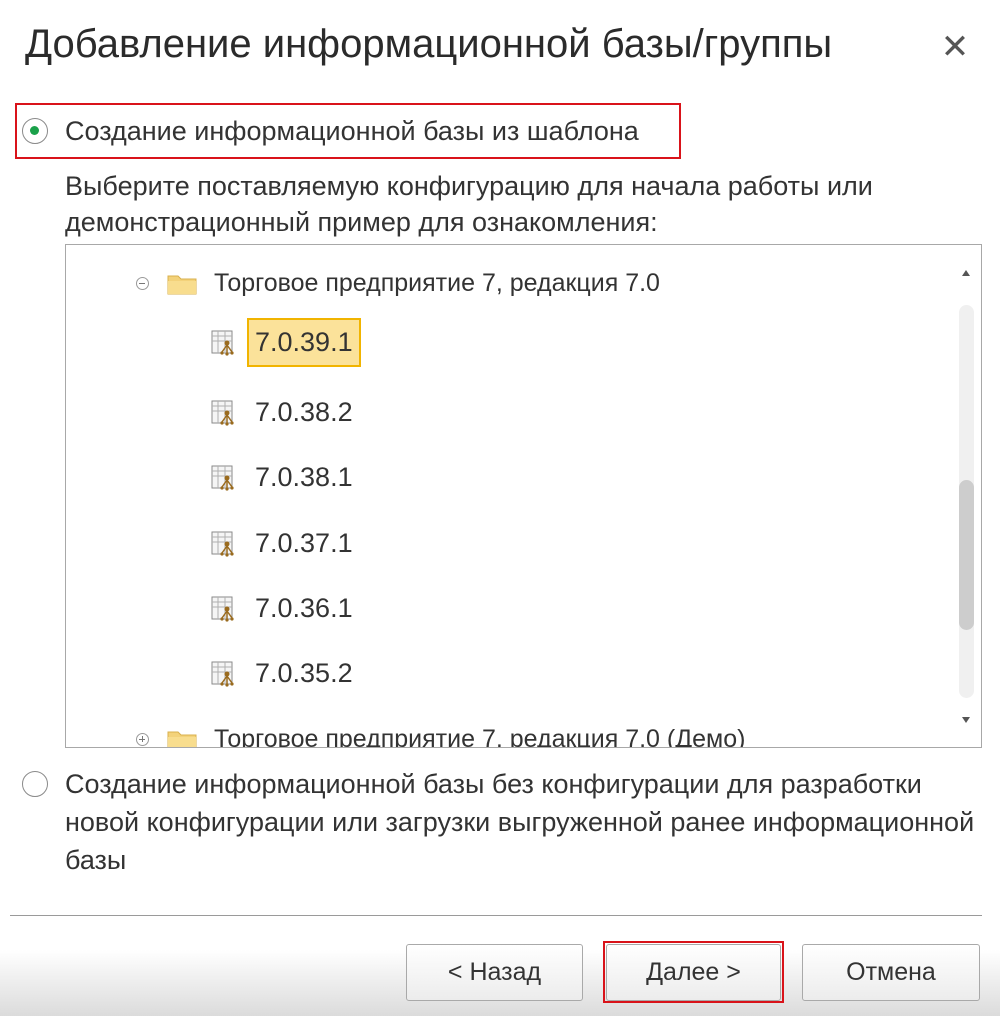 Image resolution: width=1000 pixels, height=1016 pixels. What do you see at coordinates (693, 972) in the screenshot?
I see `next-button-highlight` at bounding box center [693, 972].